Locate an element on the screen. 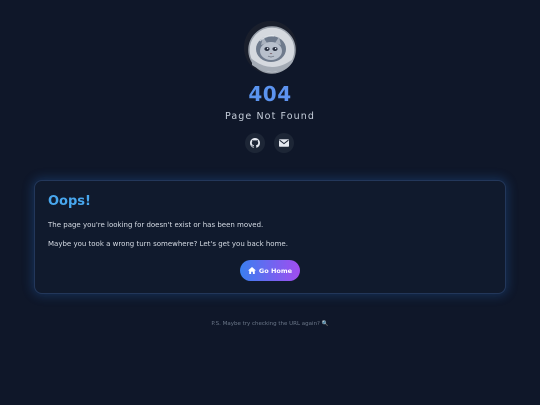  mail-icon is located at coordinates (284, 143).